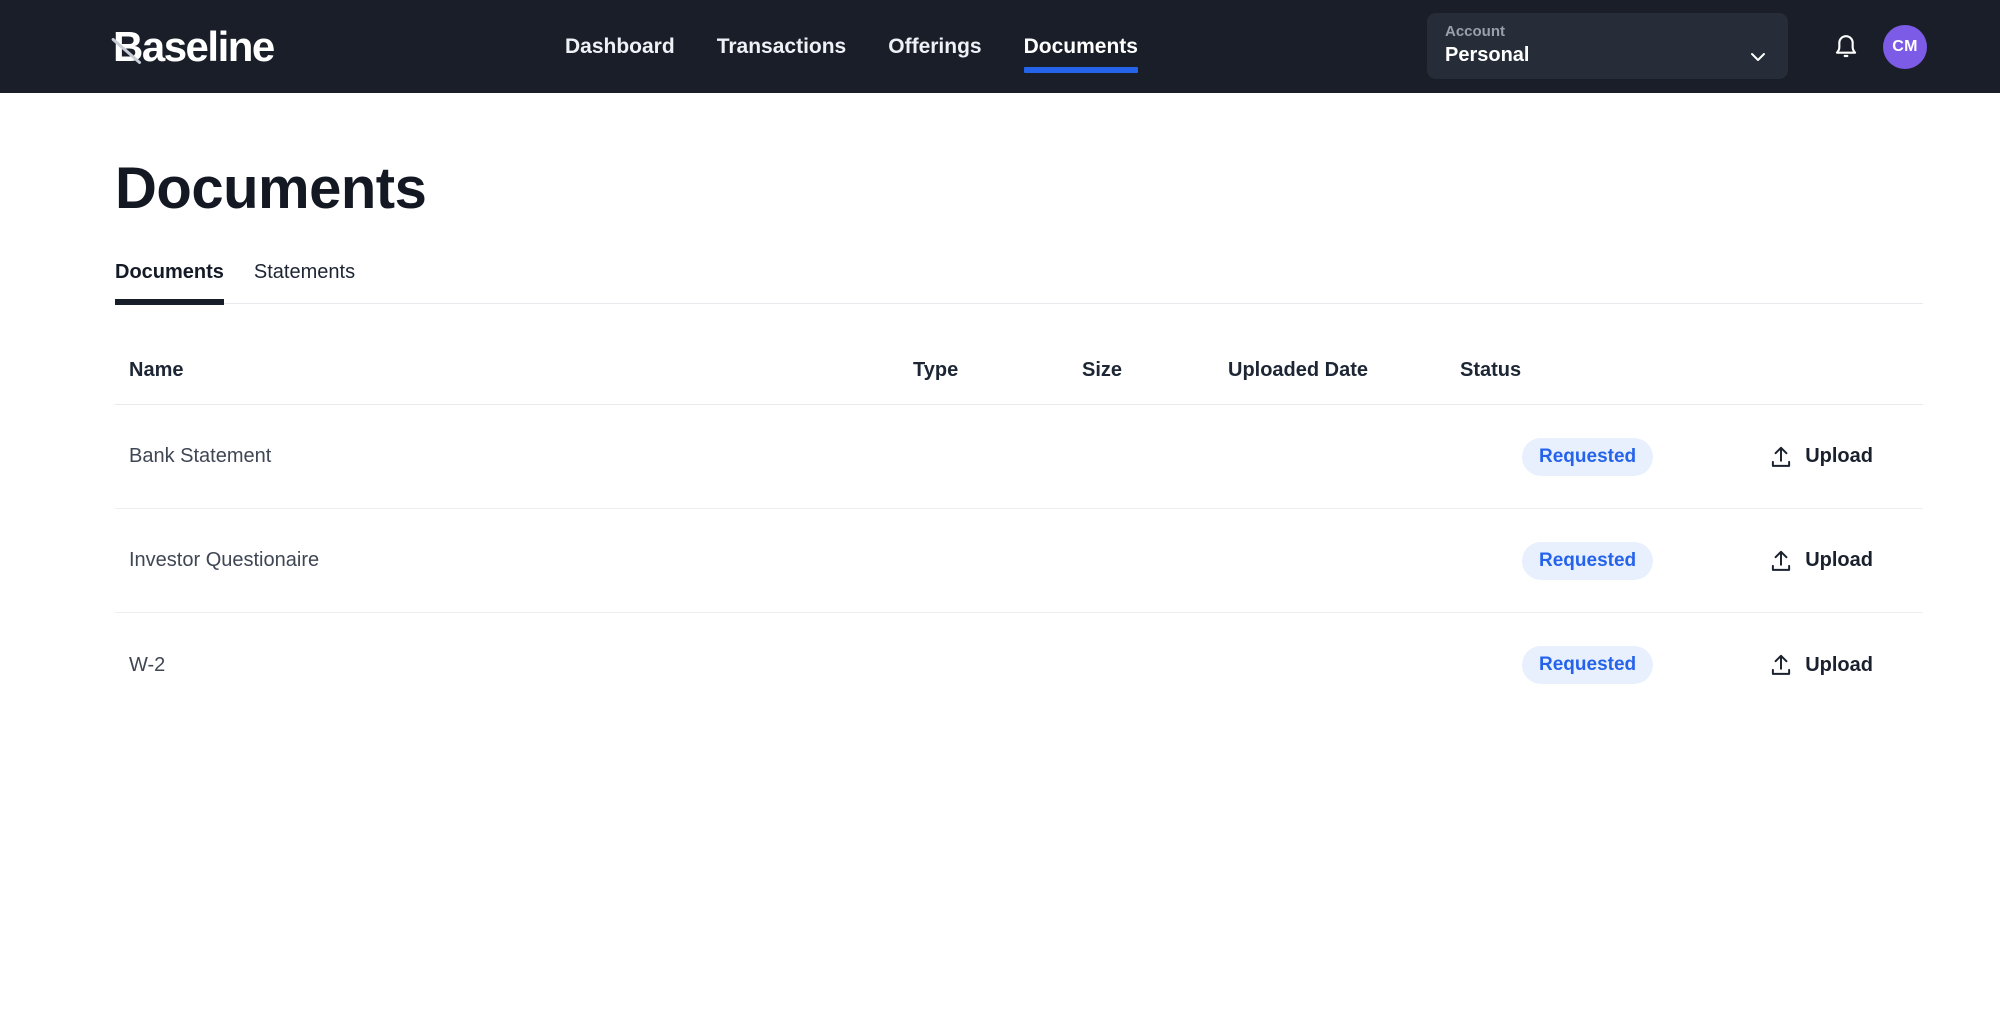 The width and height of the screenshot is (2000, 1023). Describe the element at coordinates (1102, 370) in the screenshot. I see `column-header-size: Size` at that location.